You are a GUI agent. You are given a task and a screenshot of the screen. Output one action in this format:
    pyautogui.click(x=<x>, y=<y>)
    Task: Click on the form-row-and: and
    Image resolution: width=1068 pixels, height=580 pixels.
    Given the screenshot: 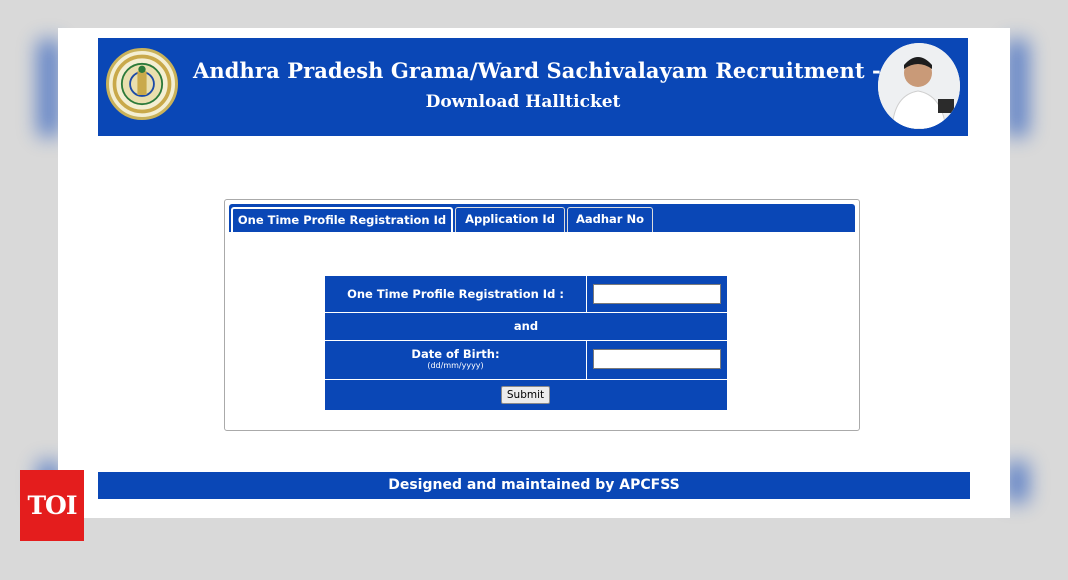 What is the action you would take?
    pyautogui.click(x=526, y=327)
    